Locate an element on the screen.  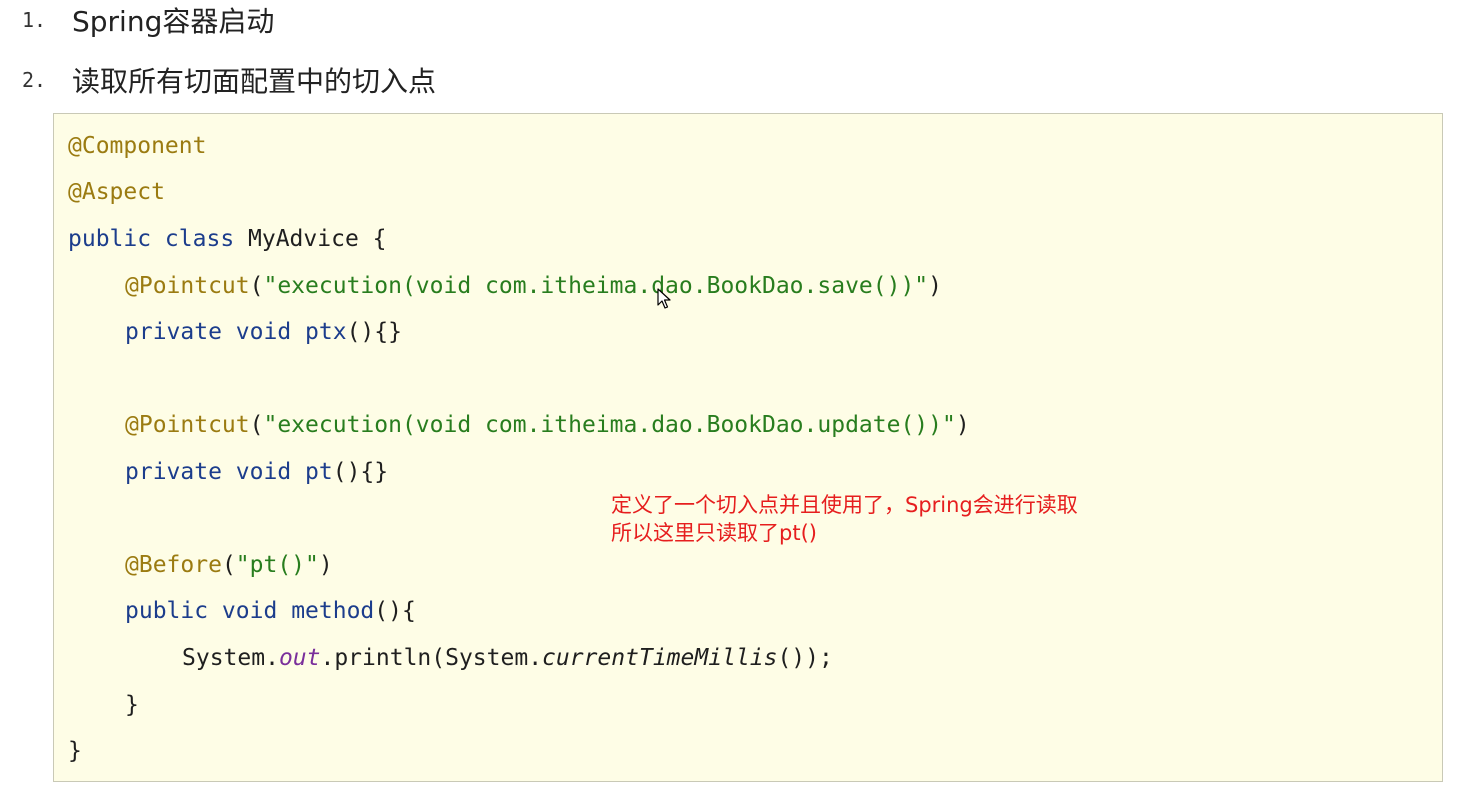
annotation-token: @Component is located at coordinates (137, 146).